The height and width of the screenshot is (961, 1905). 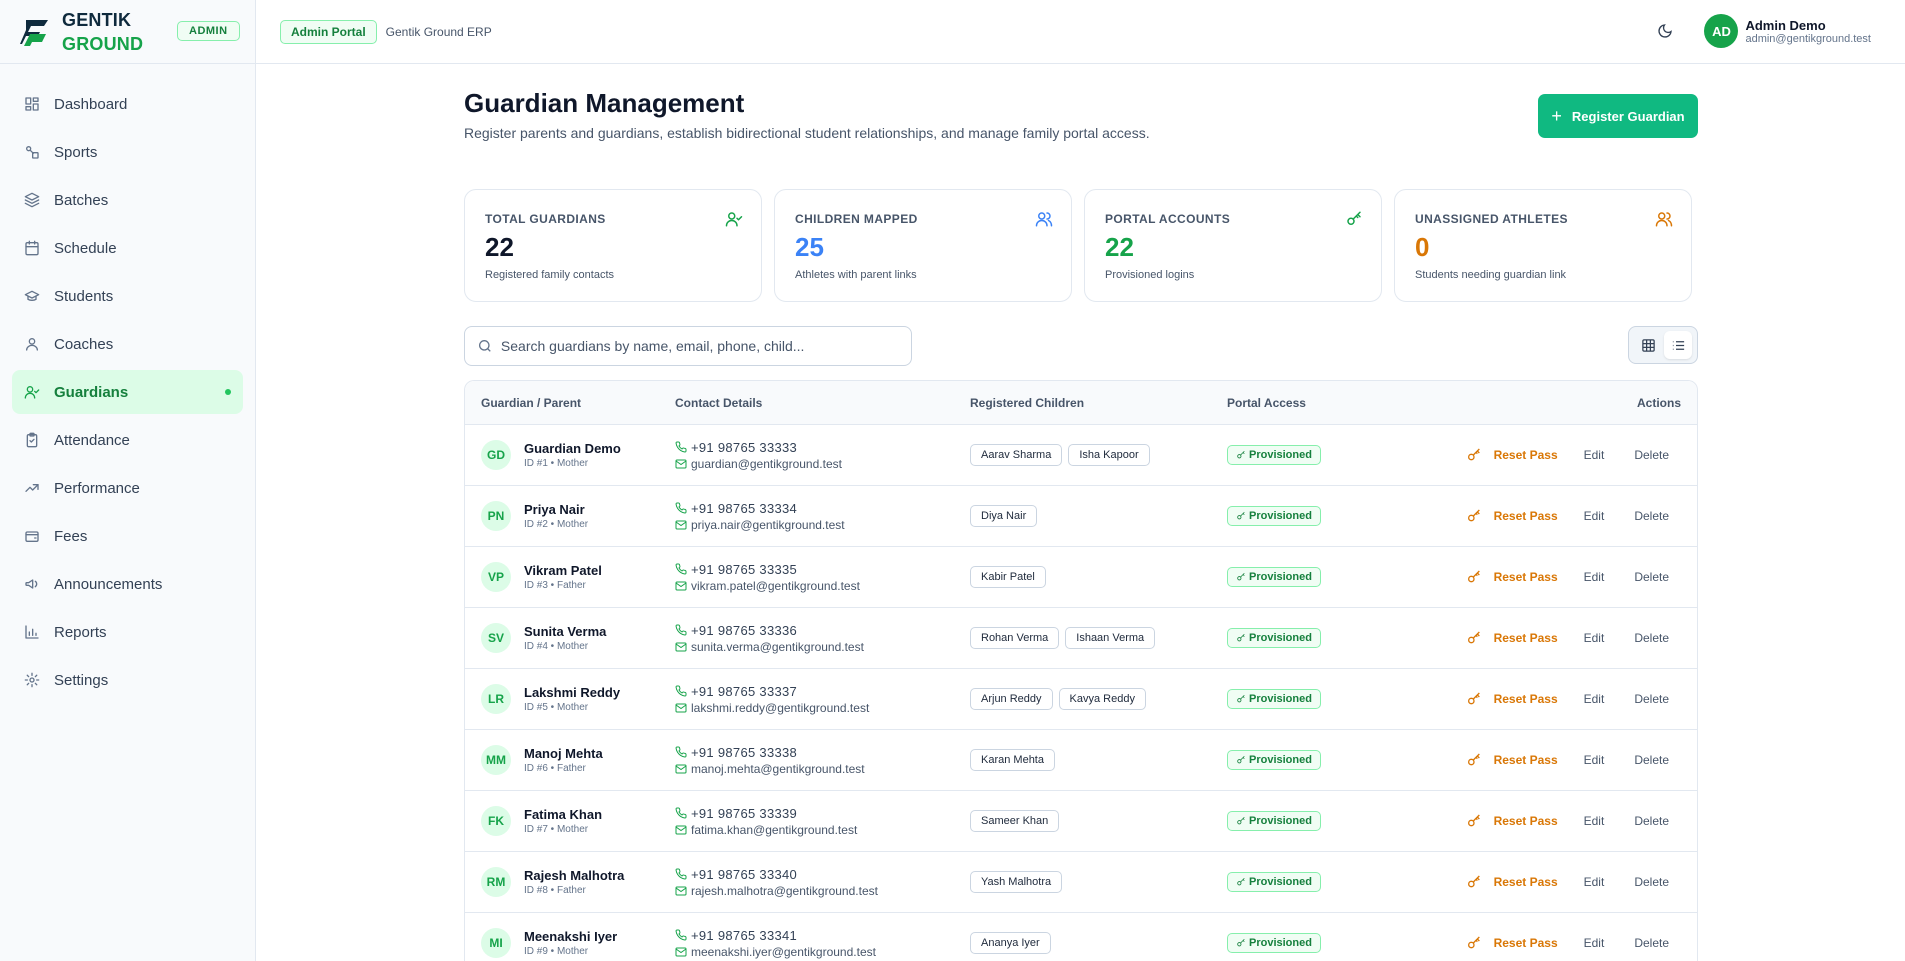 What do you see at coordinates (1648, 345) in the screenshot?
I see `grid-view-button` at bounding box center [1648, 345].